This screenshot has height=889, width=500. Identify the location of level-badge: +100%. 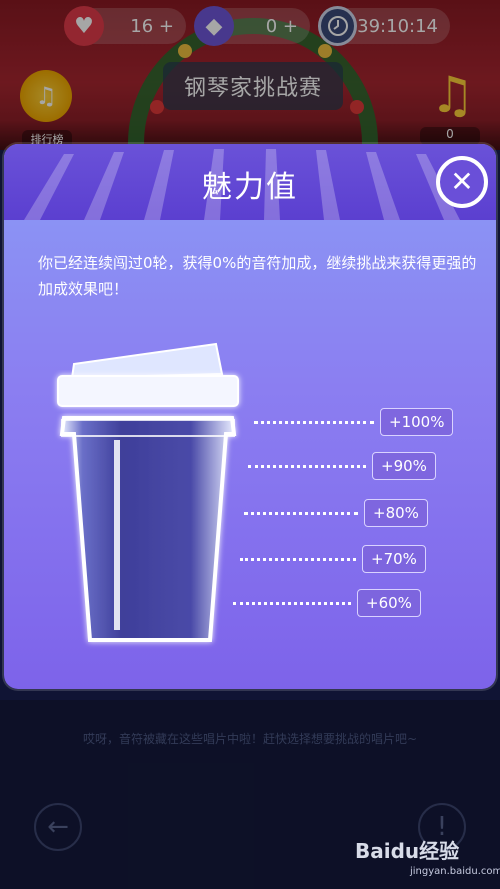
(417, 422).